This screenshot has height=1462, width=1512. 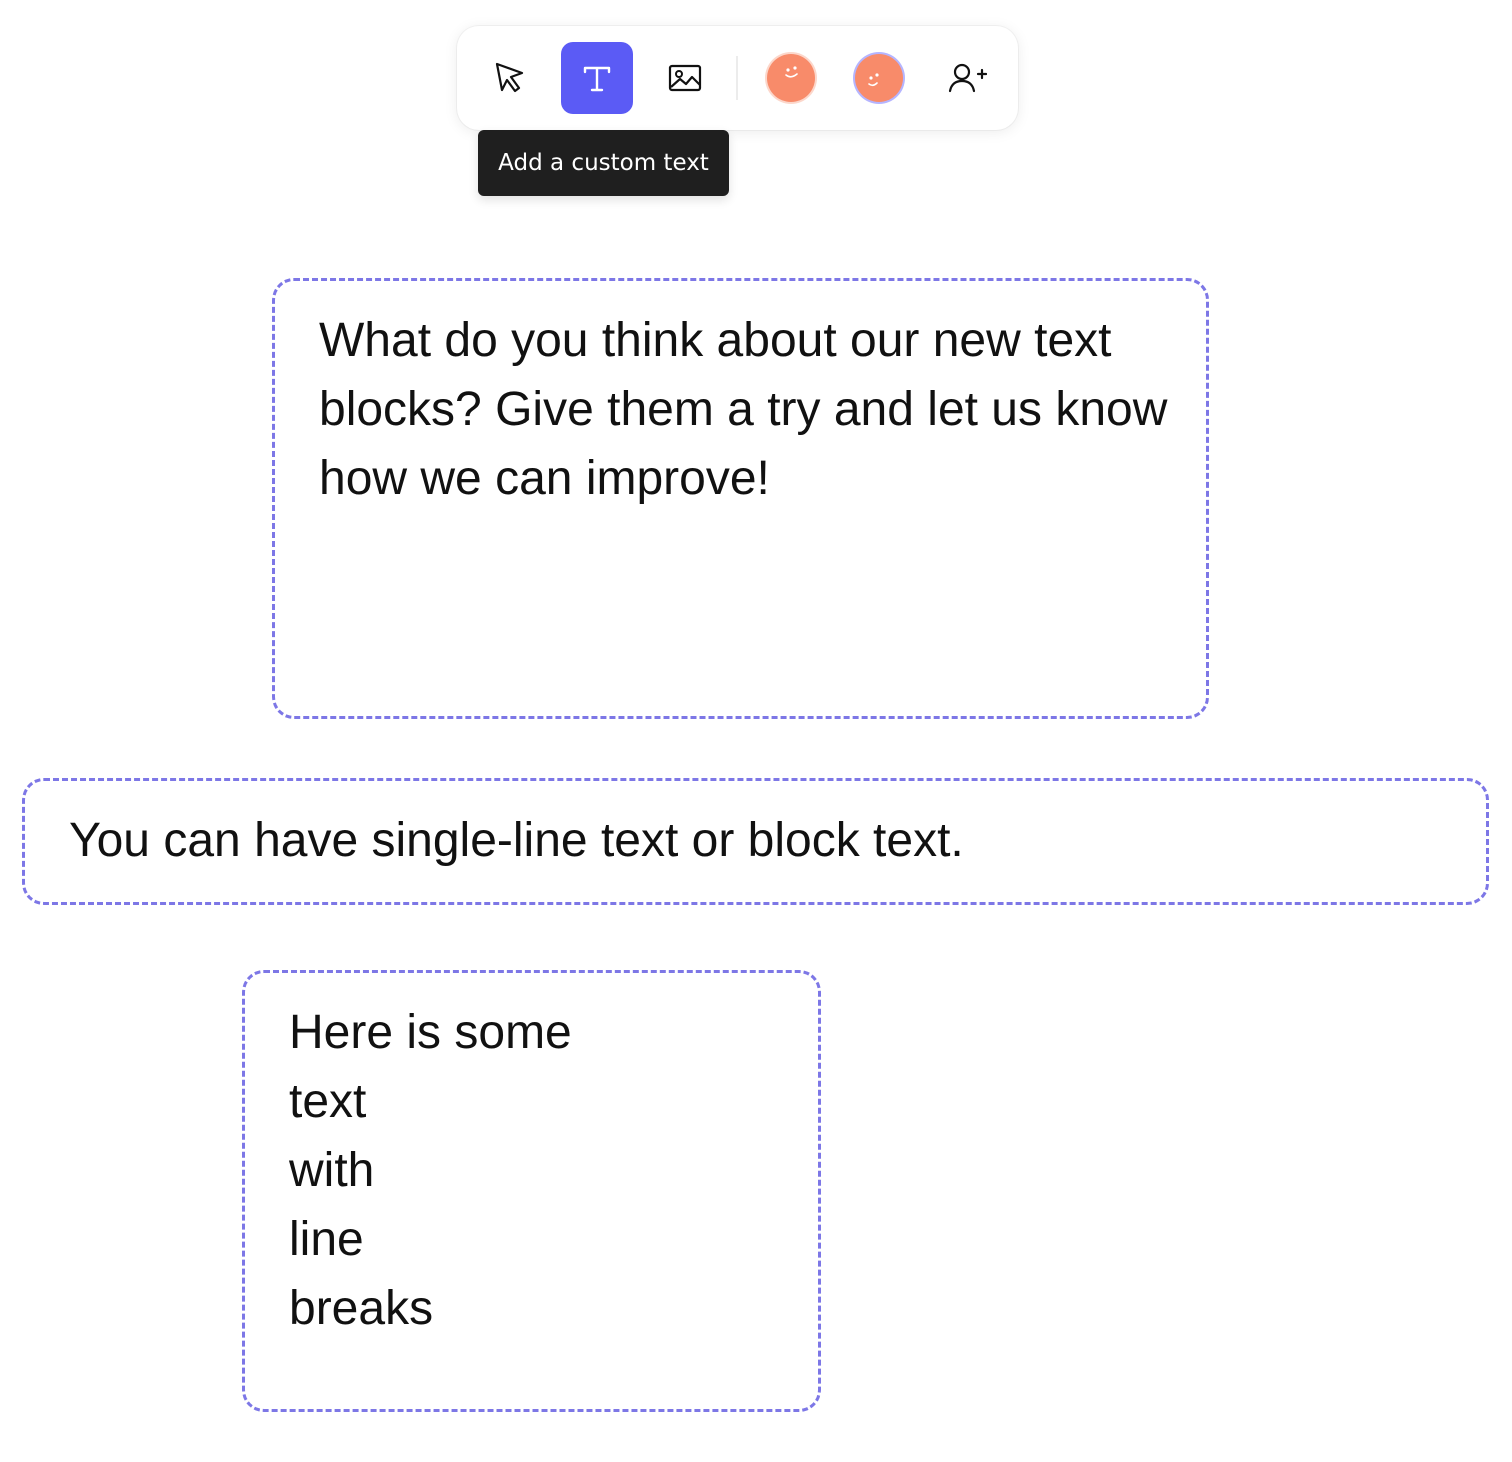 I want to click on image-tool-button, so click(x=685, y=78).